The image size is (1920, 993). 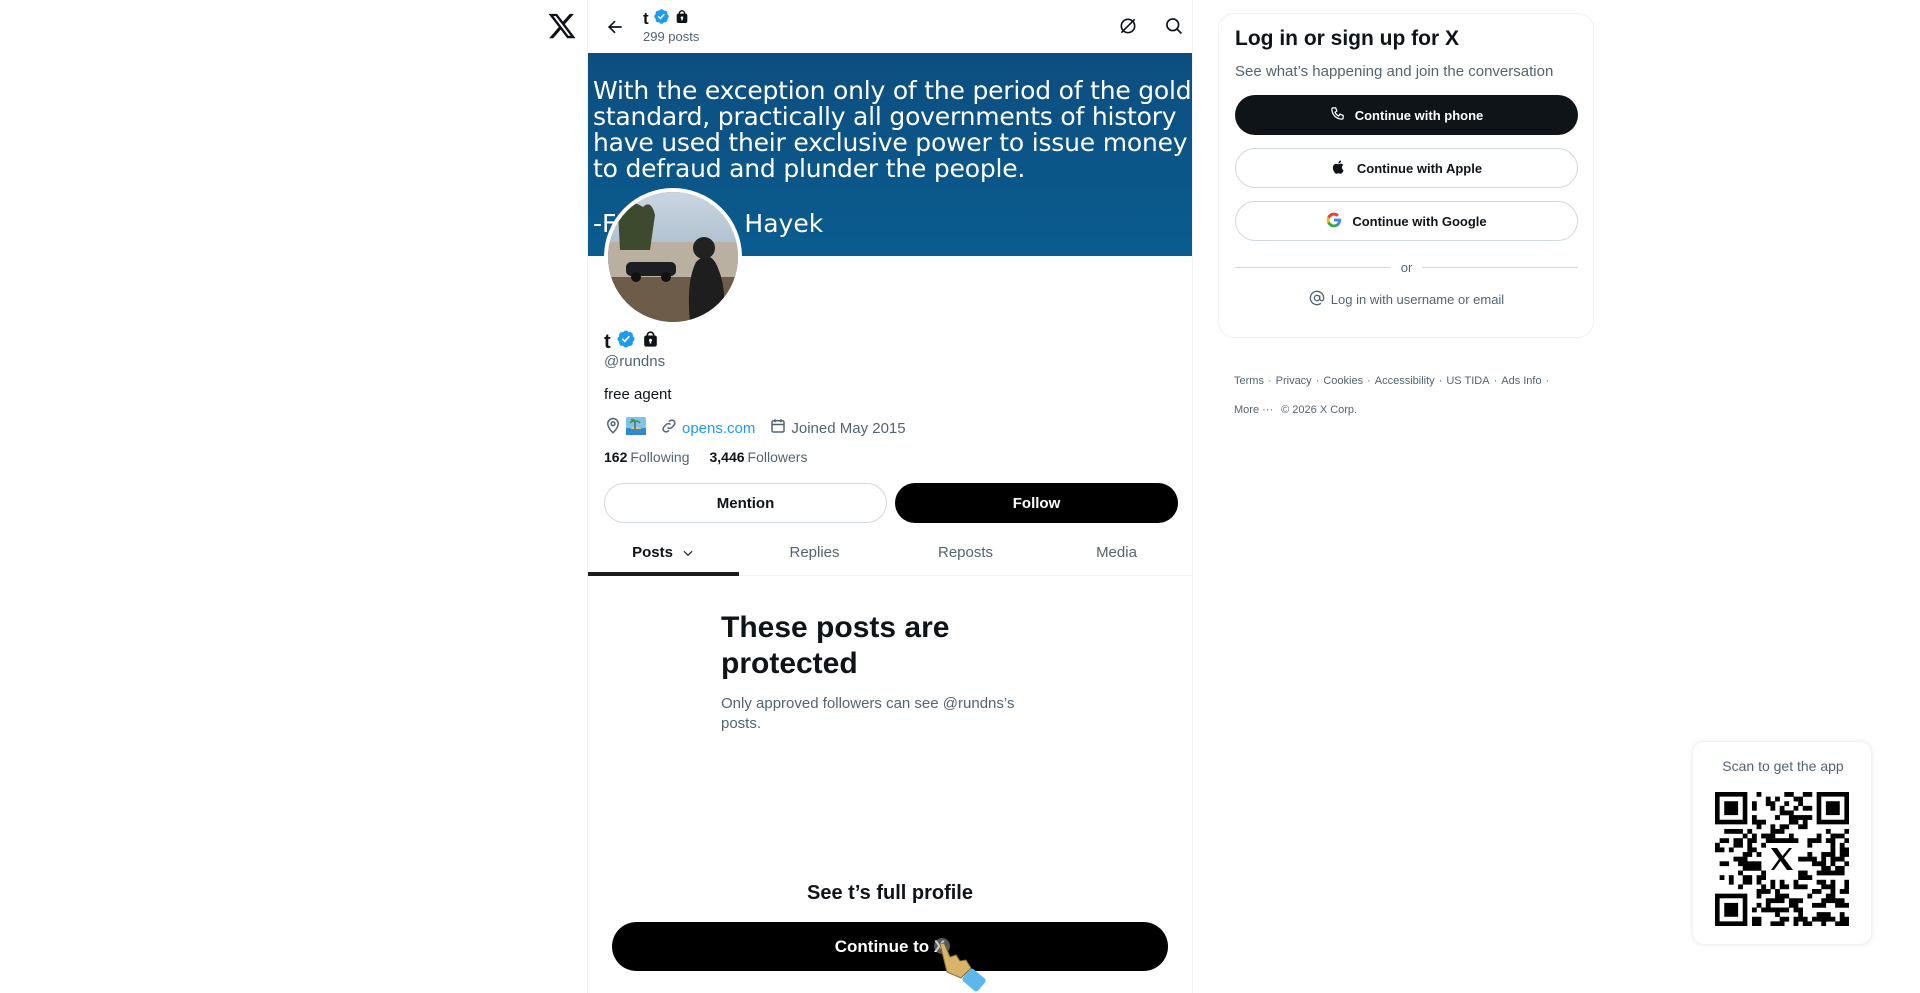 I want to click on island-flag-icon, so click(x=636, y=428).